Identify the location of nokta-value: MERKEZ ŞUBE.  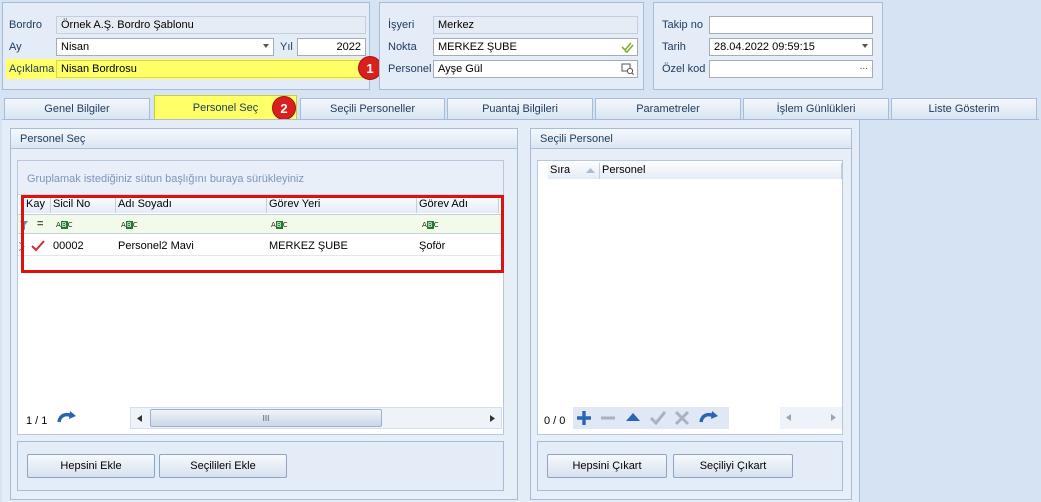
(477, 47).